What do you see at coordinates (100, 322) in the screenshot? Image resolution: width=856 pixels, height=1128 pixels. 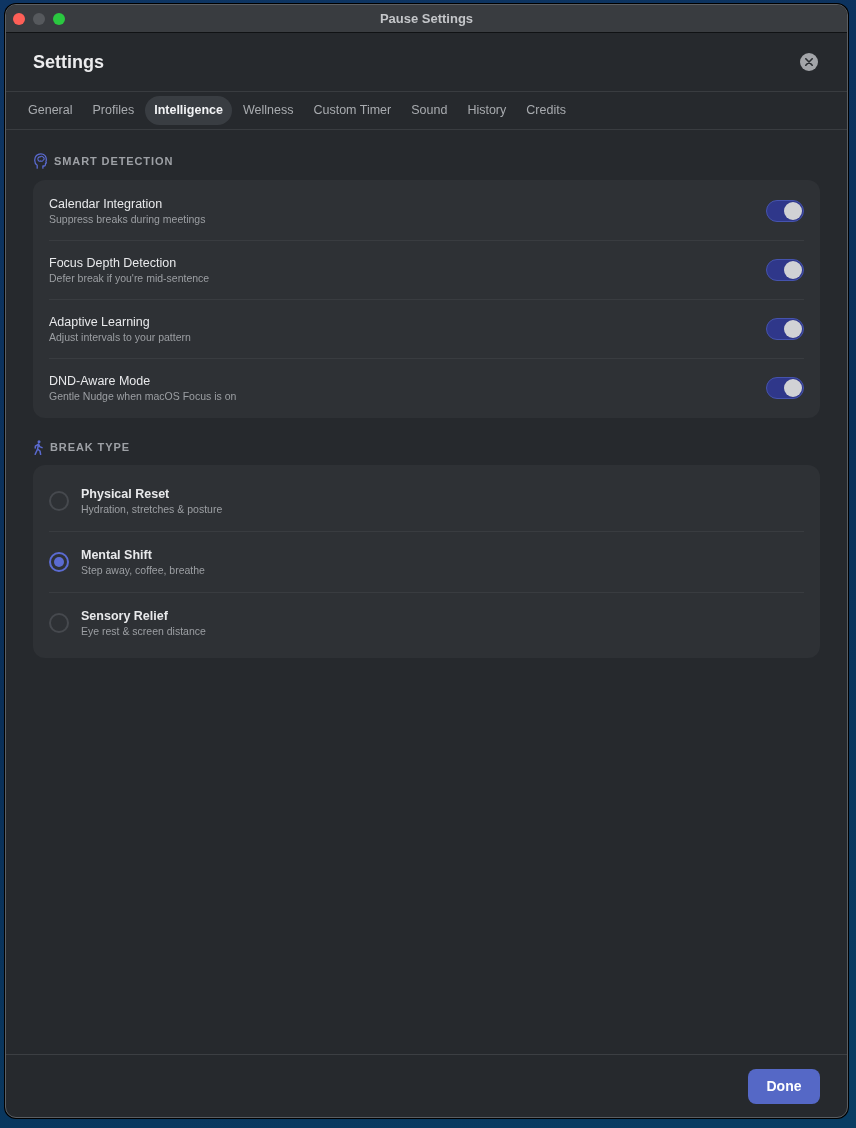 I see `option-title: Adaptive Learning` at bounding box center [100, 322].